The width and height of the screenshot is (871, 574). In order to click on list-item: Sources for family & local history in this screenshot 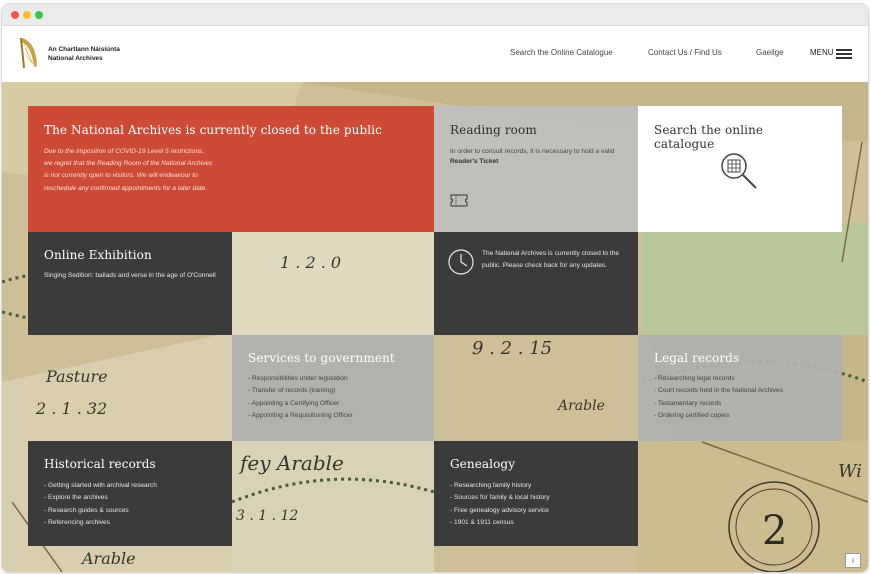, I will do `click(536, 498)`.